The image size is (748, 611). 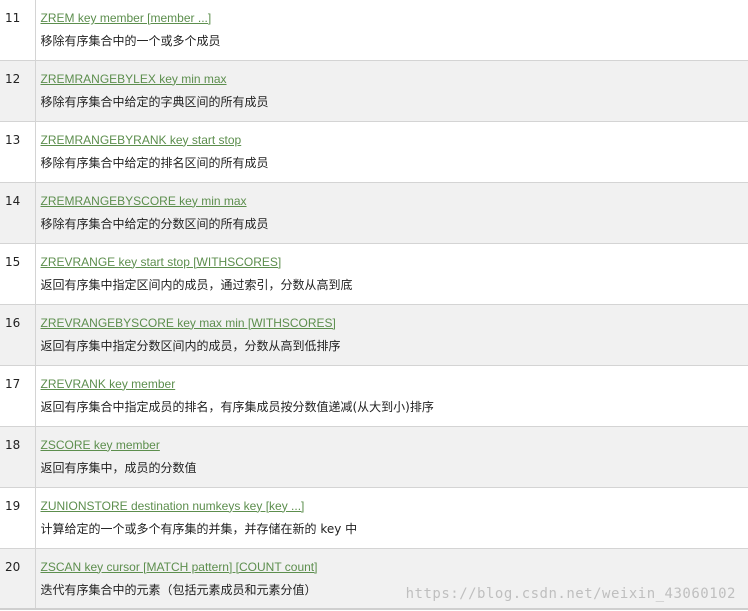 What do you see at coordinates (199, 528) in the screenshot?
I see `command-description: 计算给定的一个或多个有序集的并集，并存储在新的 key 中` at bounding box center [199, 528].